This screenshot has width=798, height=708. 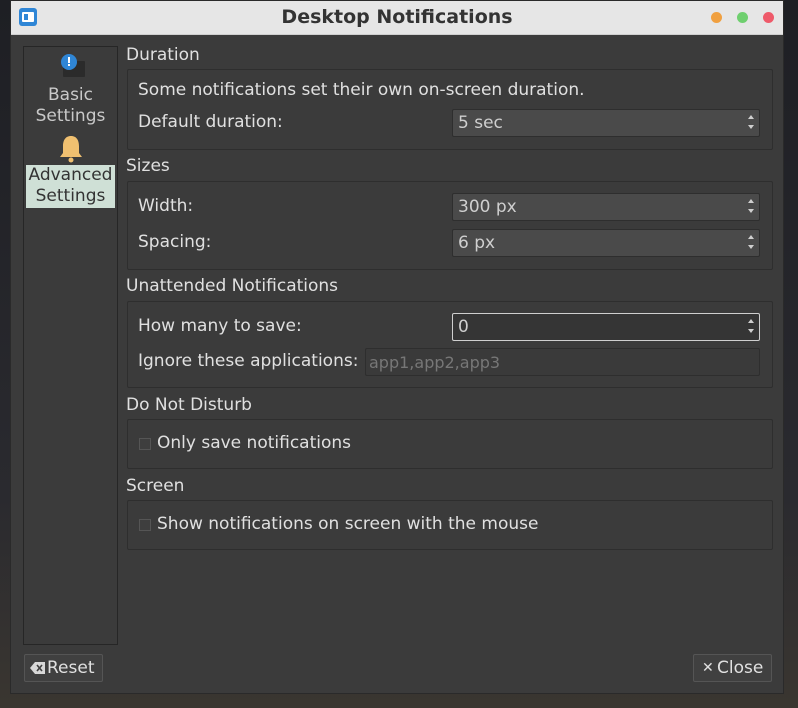 I want to click on width-value: 300 px, so click(x=487, y=207).